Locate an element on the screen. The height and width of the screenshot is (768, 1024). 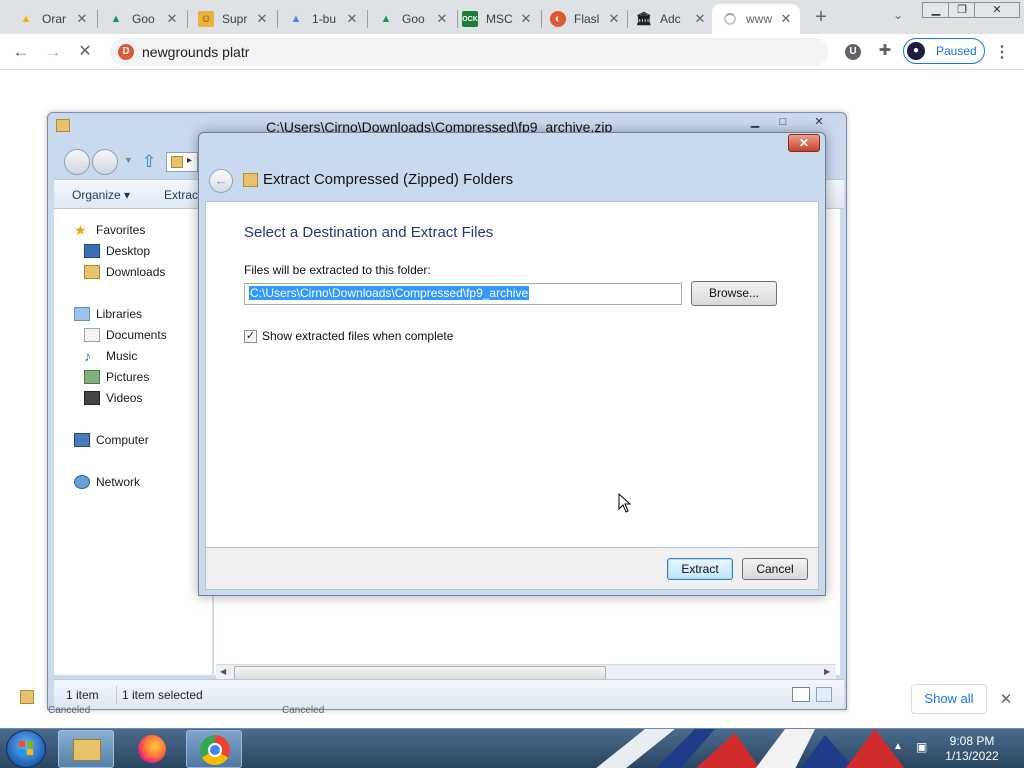
browser-tab: 🏛 Adc ✕ is located at coordinates (670, 19).